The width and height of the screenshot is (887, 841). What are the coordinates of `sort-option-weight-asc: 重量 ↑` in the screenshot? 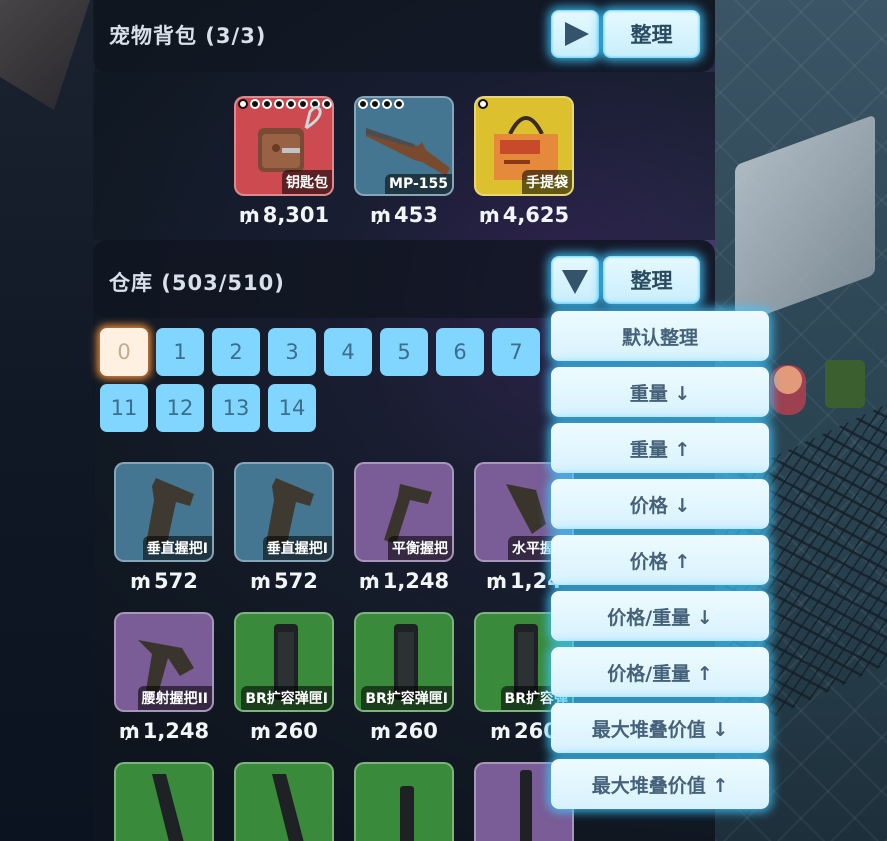 It's located at (660, 448).